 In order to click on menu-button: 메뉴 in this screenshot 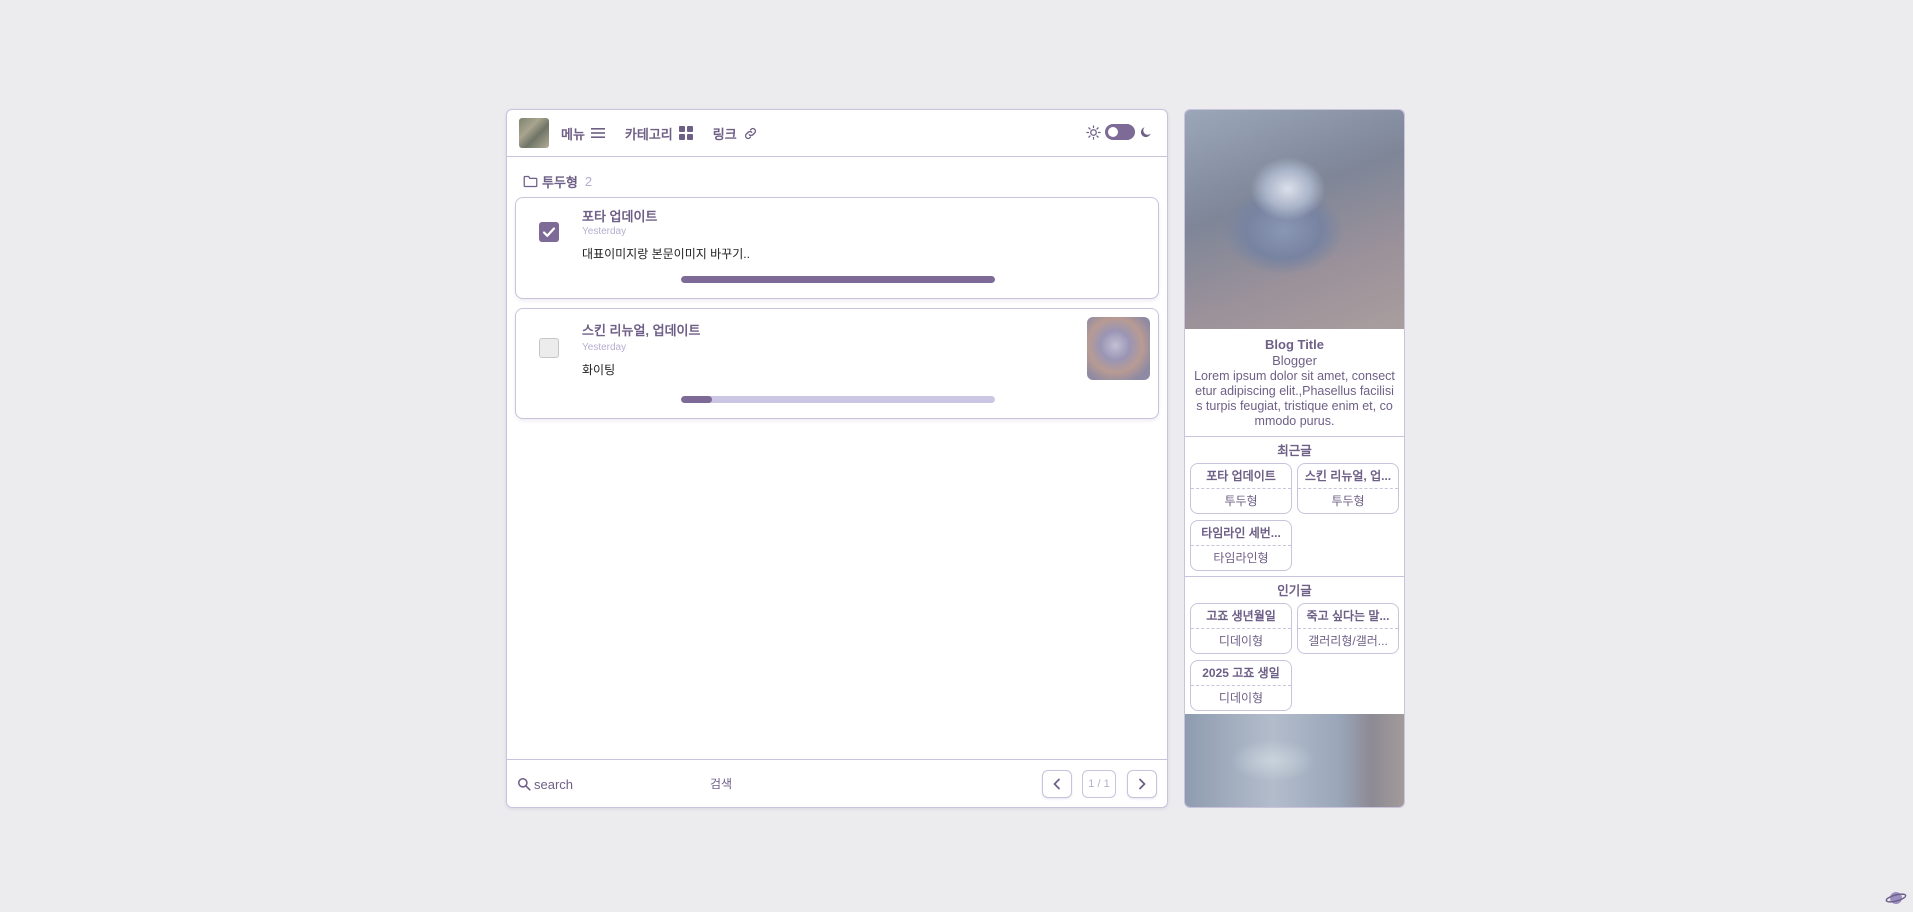, I will do `click(583, 133)`.